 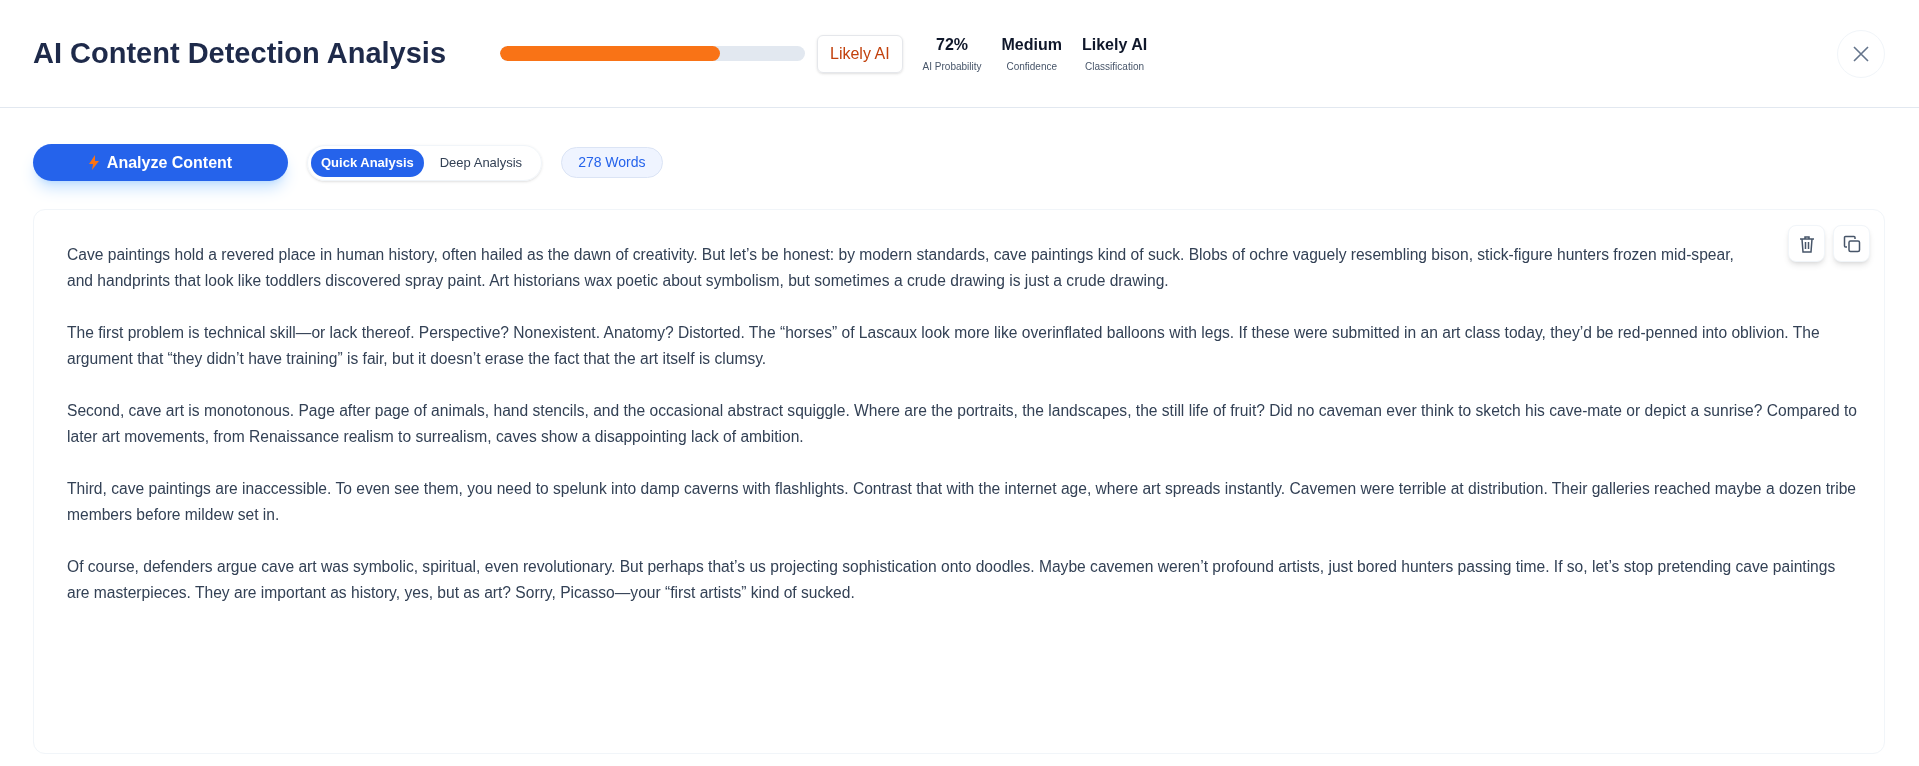 What do you see at coordinates (1114, 45) in the screenshot?
I see `stat-value: Likely AI` at bounding box center [1114, 45].